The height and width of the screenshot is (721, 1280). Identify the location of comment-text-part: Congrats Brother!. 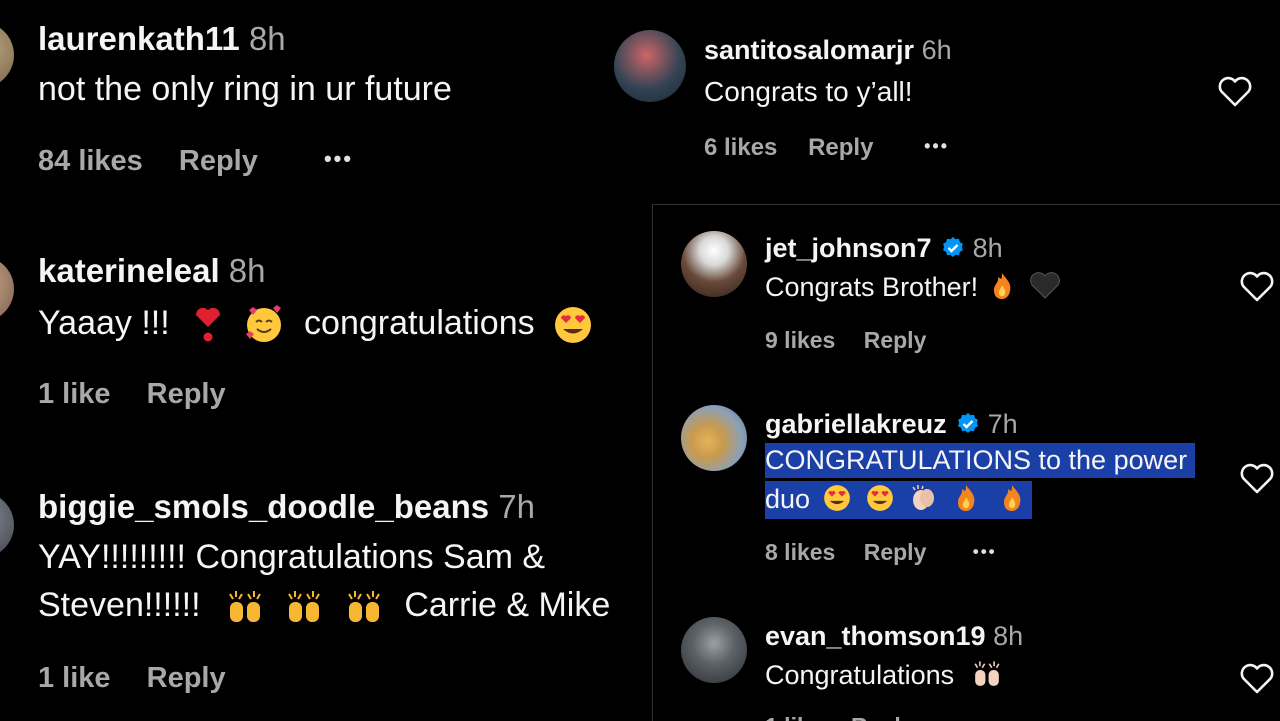
(872, 287).